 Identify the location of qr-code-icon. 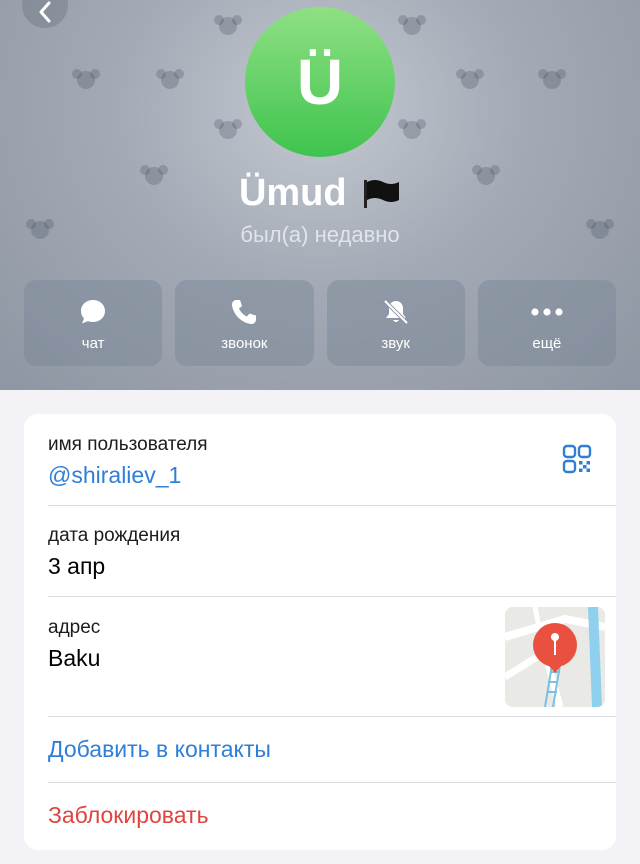
(577, 459).